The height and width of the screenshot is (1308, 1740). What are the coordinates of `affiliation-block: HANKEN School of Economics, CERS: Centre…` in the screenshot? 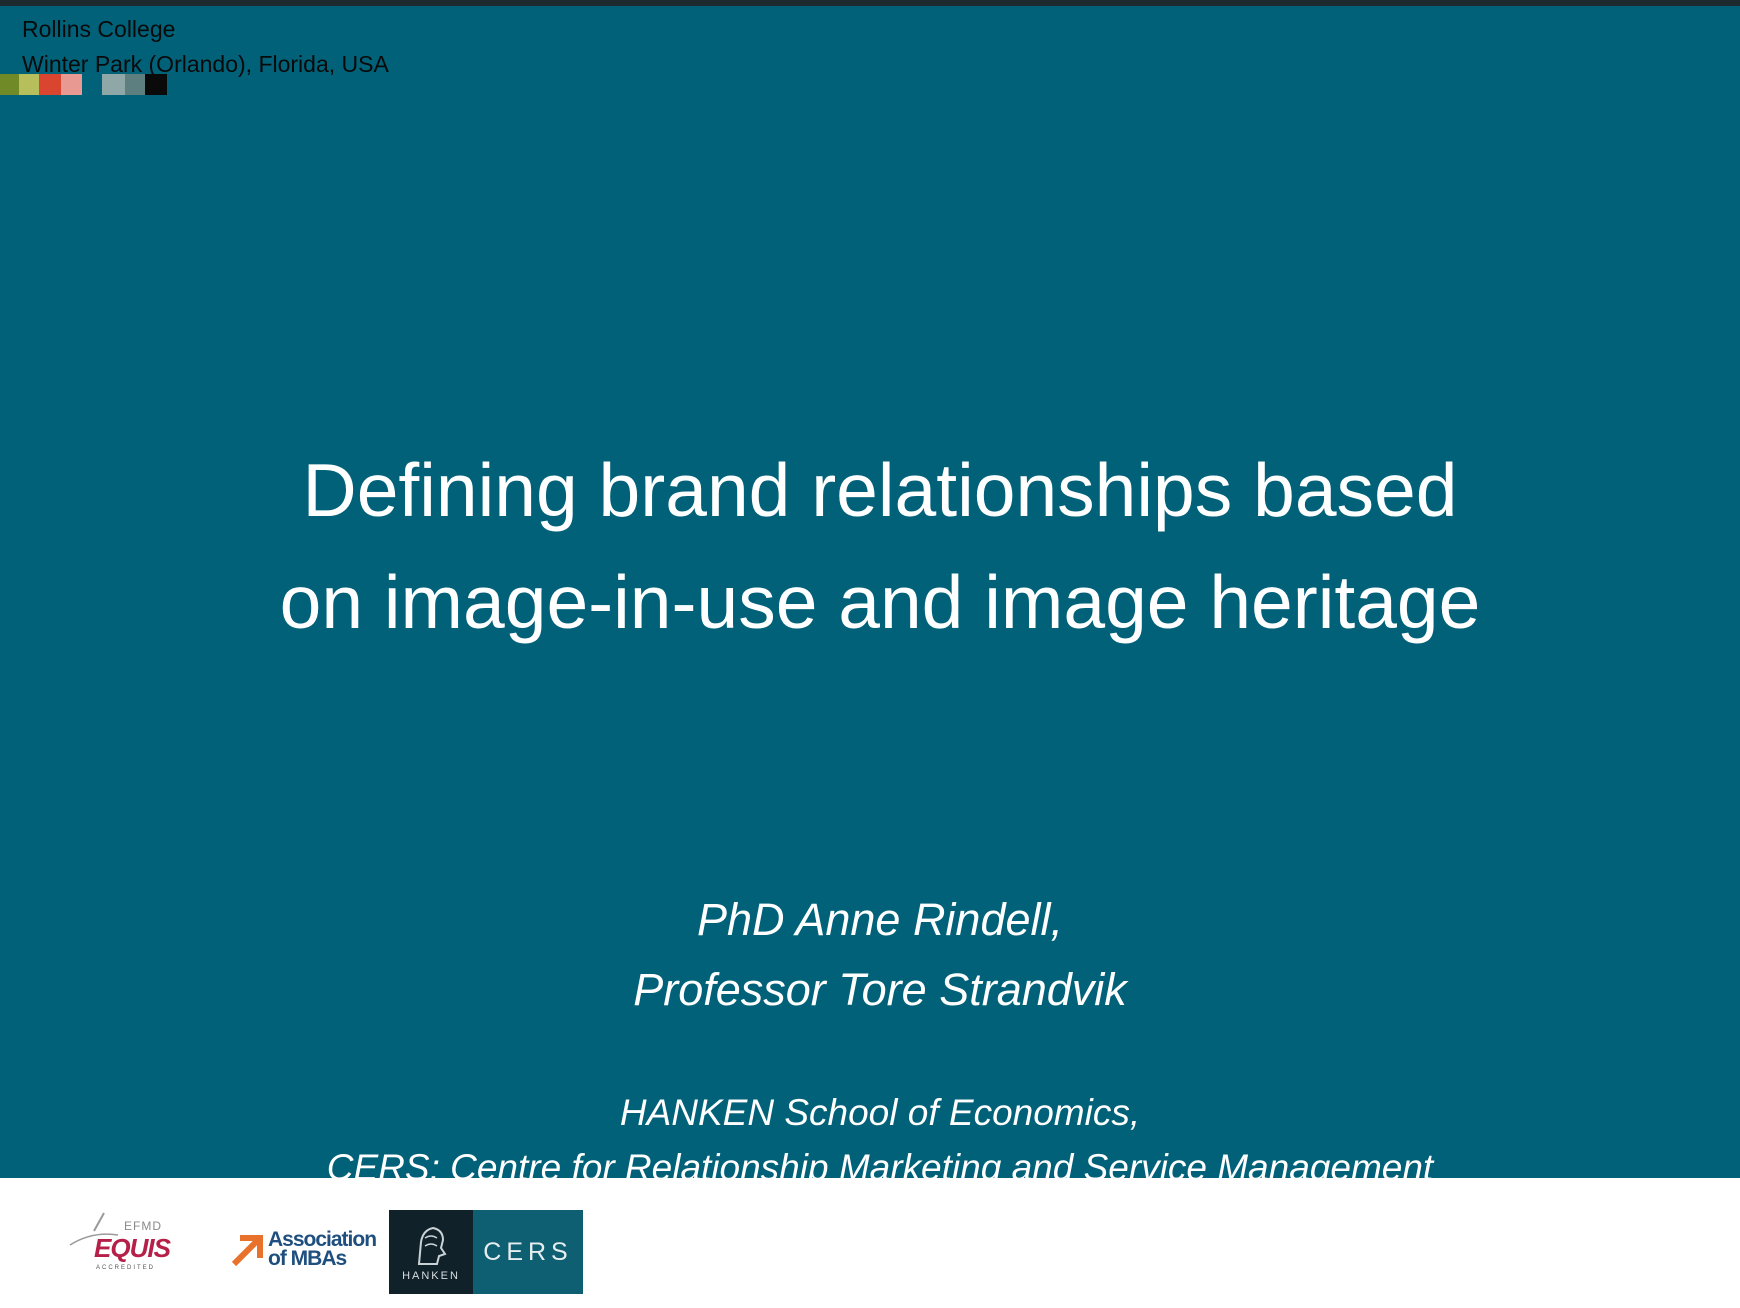 It's located at (870, 1131).